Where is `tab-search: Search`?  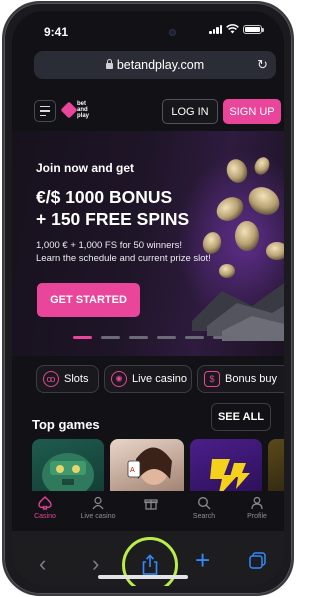 tab-search: Search is located at coordinates (204, 506).